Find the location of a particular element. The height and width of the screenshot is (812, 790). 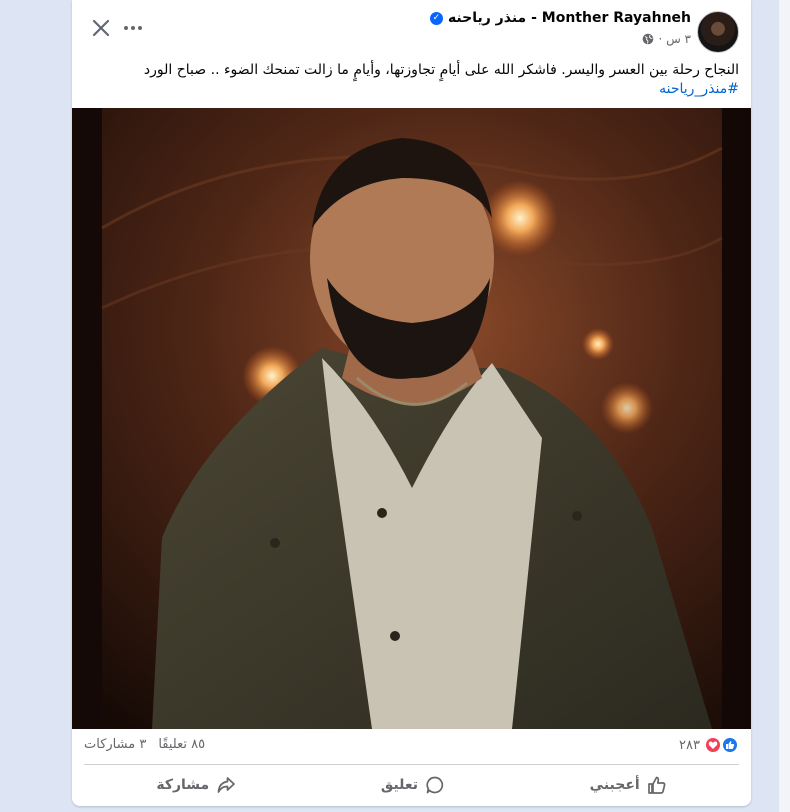

comment-count: ٨٥ تعليقًا is located at coordinates (181, 744).